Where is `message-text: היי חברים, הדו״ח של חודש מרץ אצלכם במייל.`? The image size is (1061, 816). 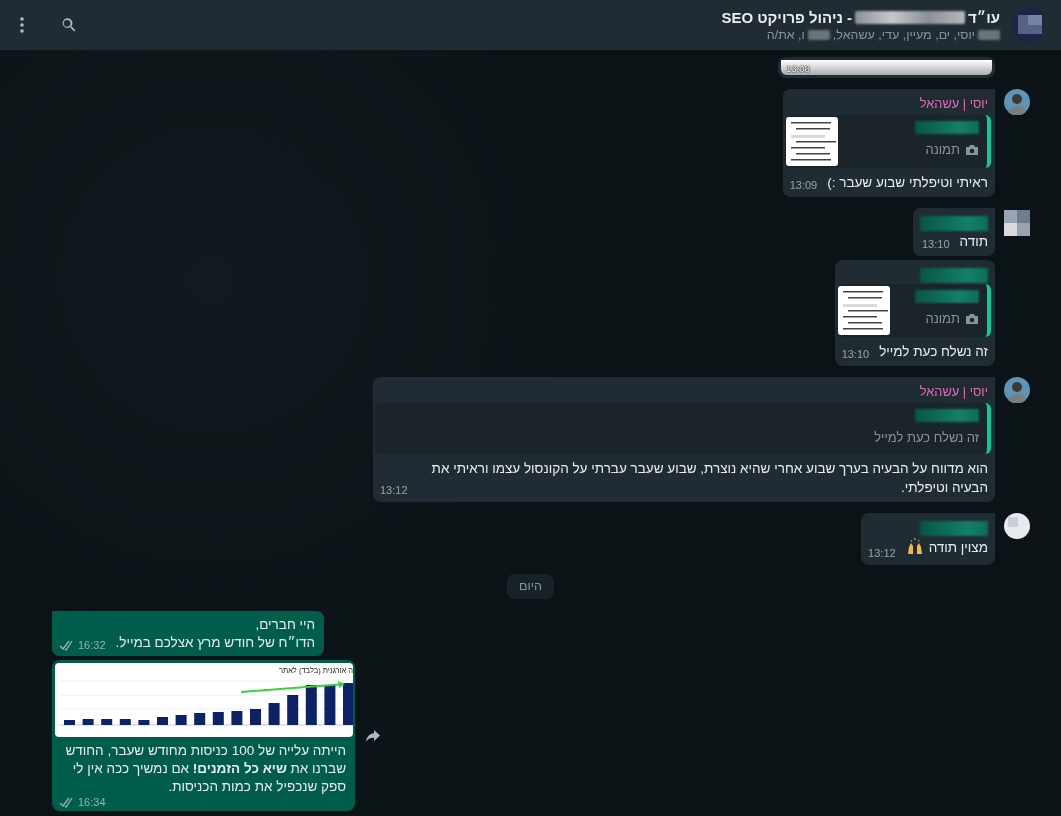 message-text: היי חברים, הדו״ח של חודש מרץ אצלכם במייל. is located at coordinates (215, 633).